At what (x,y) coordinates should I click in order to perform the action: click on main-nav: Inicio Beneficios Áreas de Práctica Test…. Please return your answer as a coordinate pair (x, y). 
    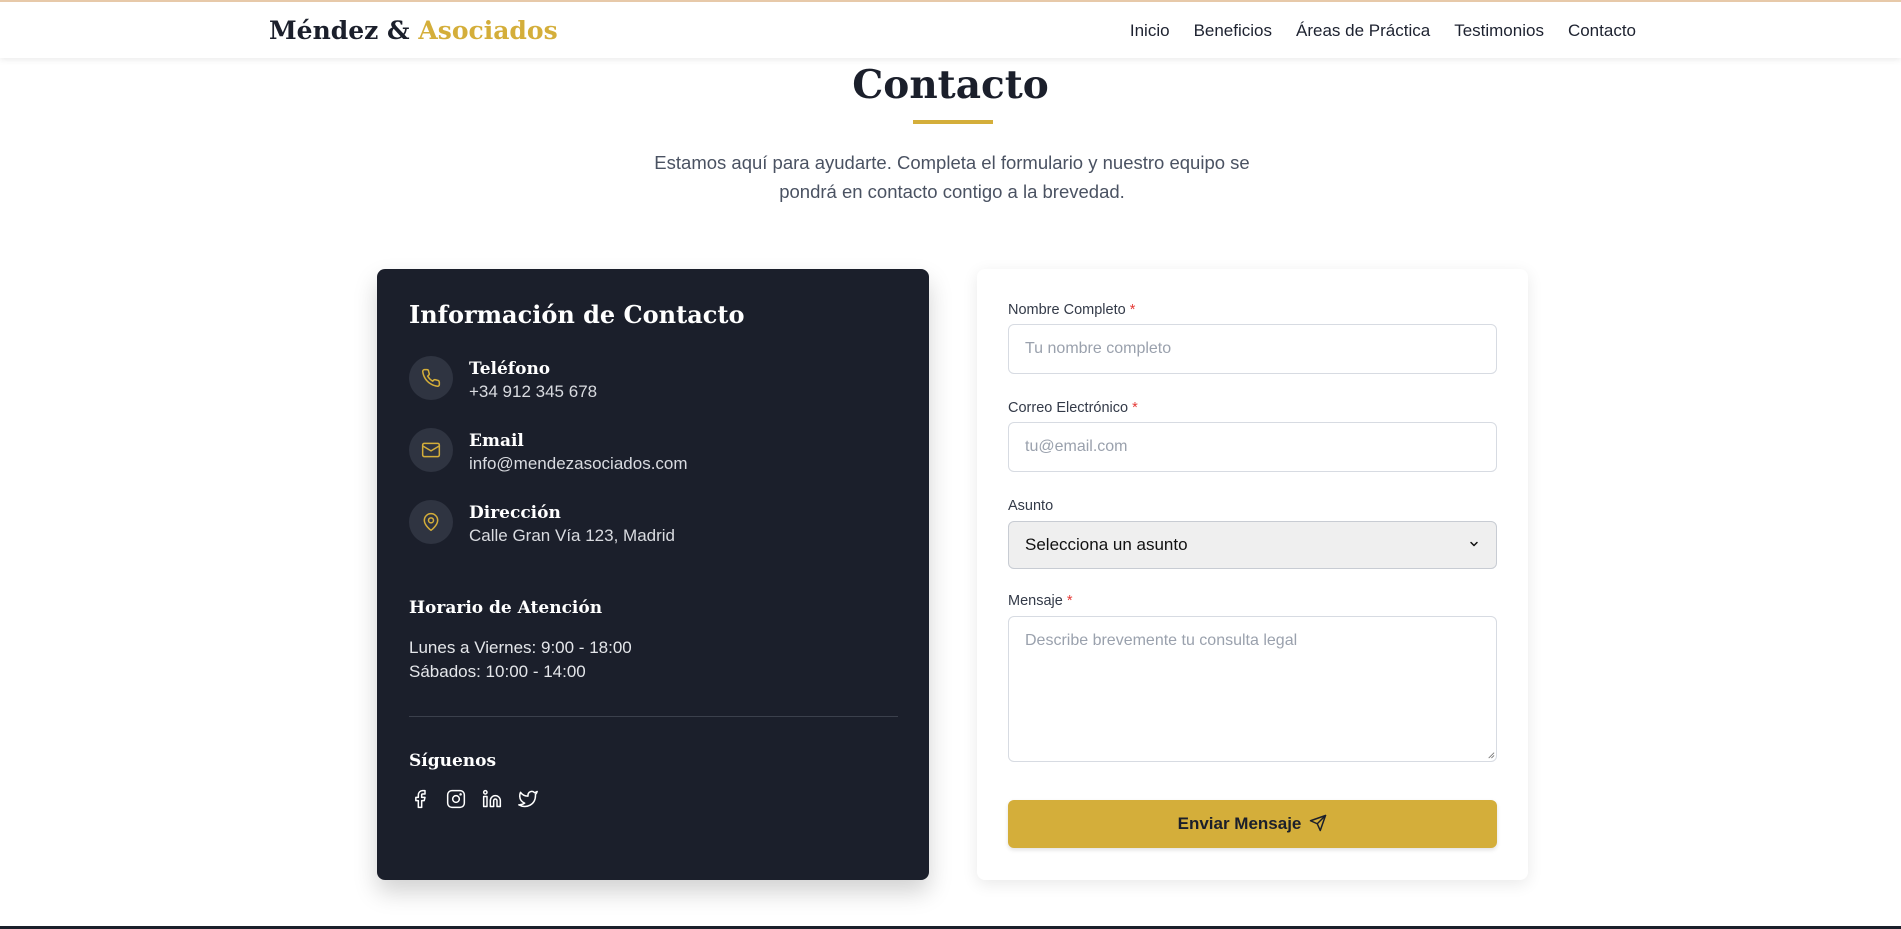
    Looking at the image, I should click on (1383, 31).